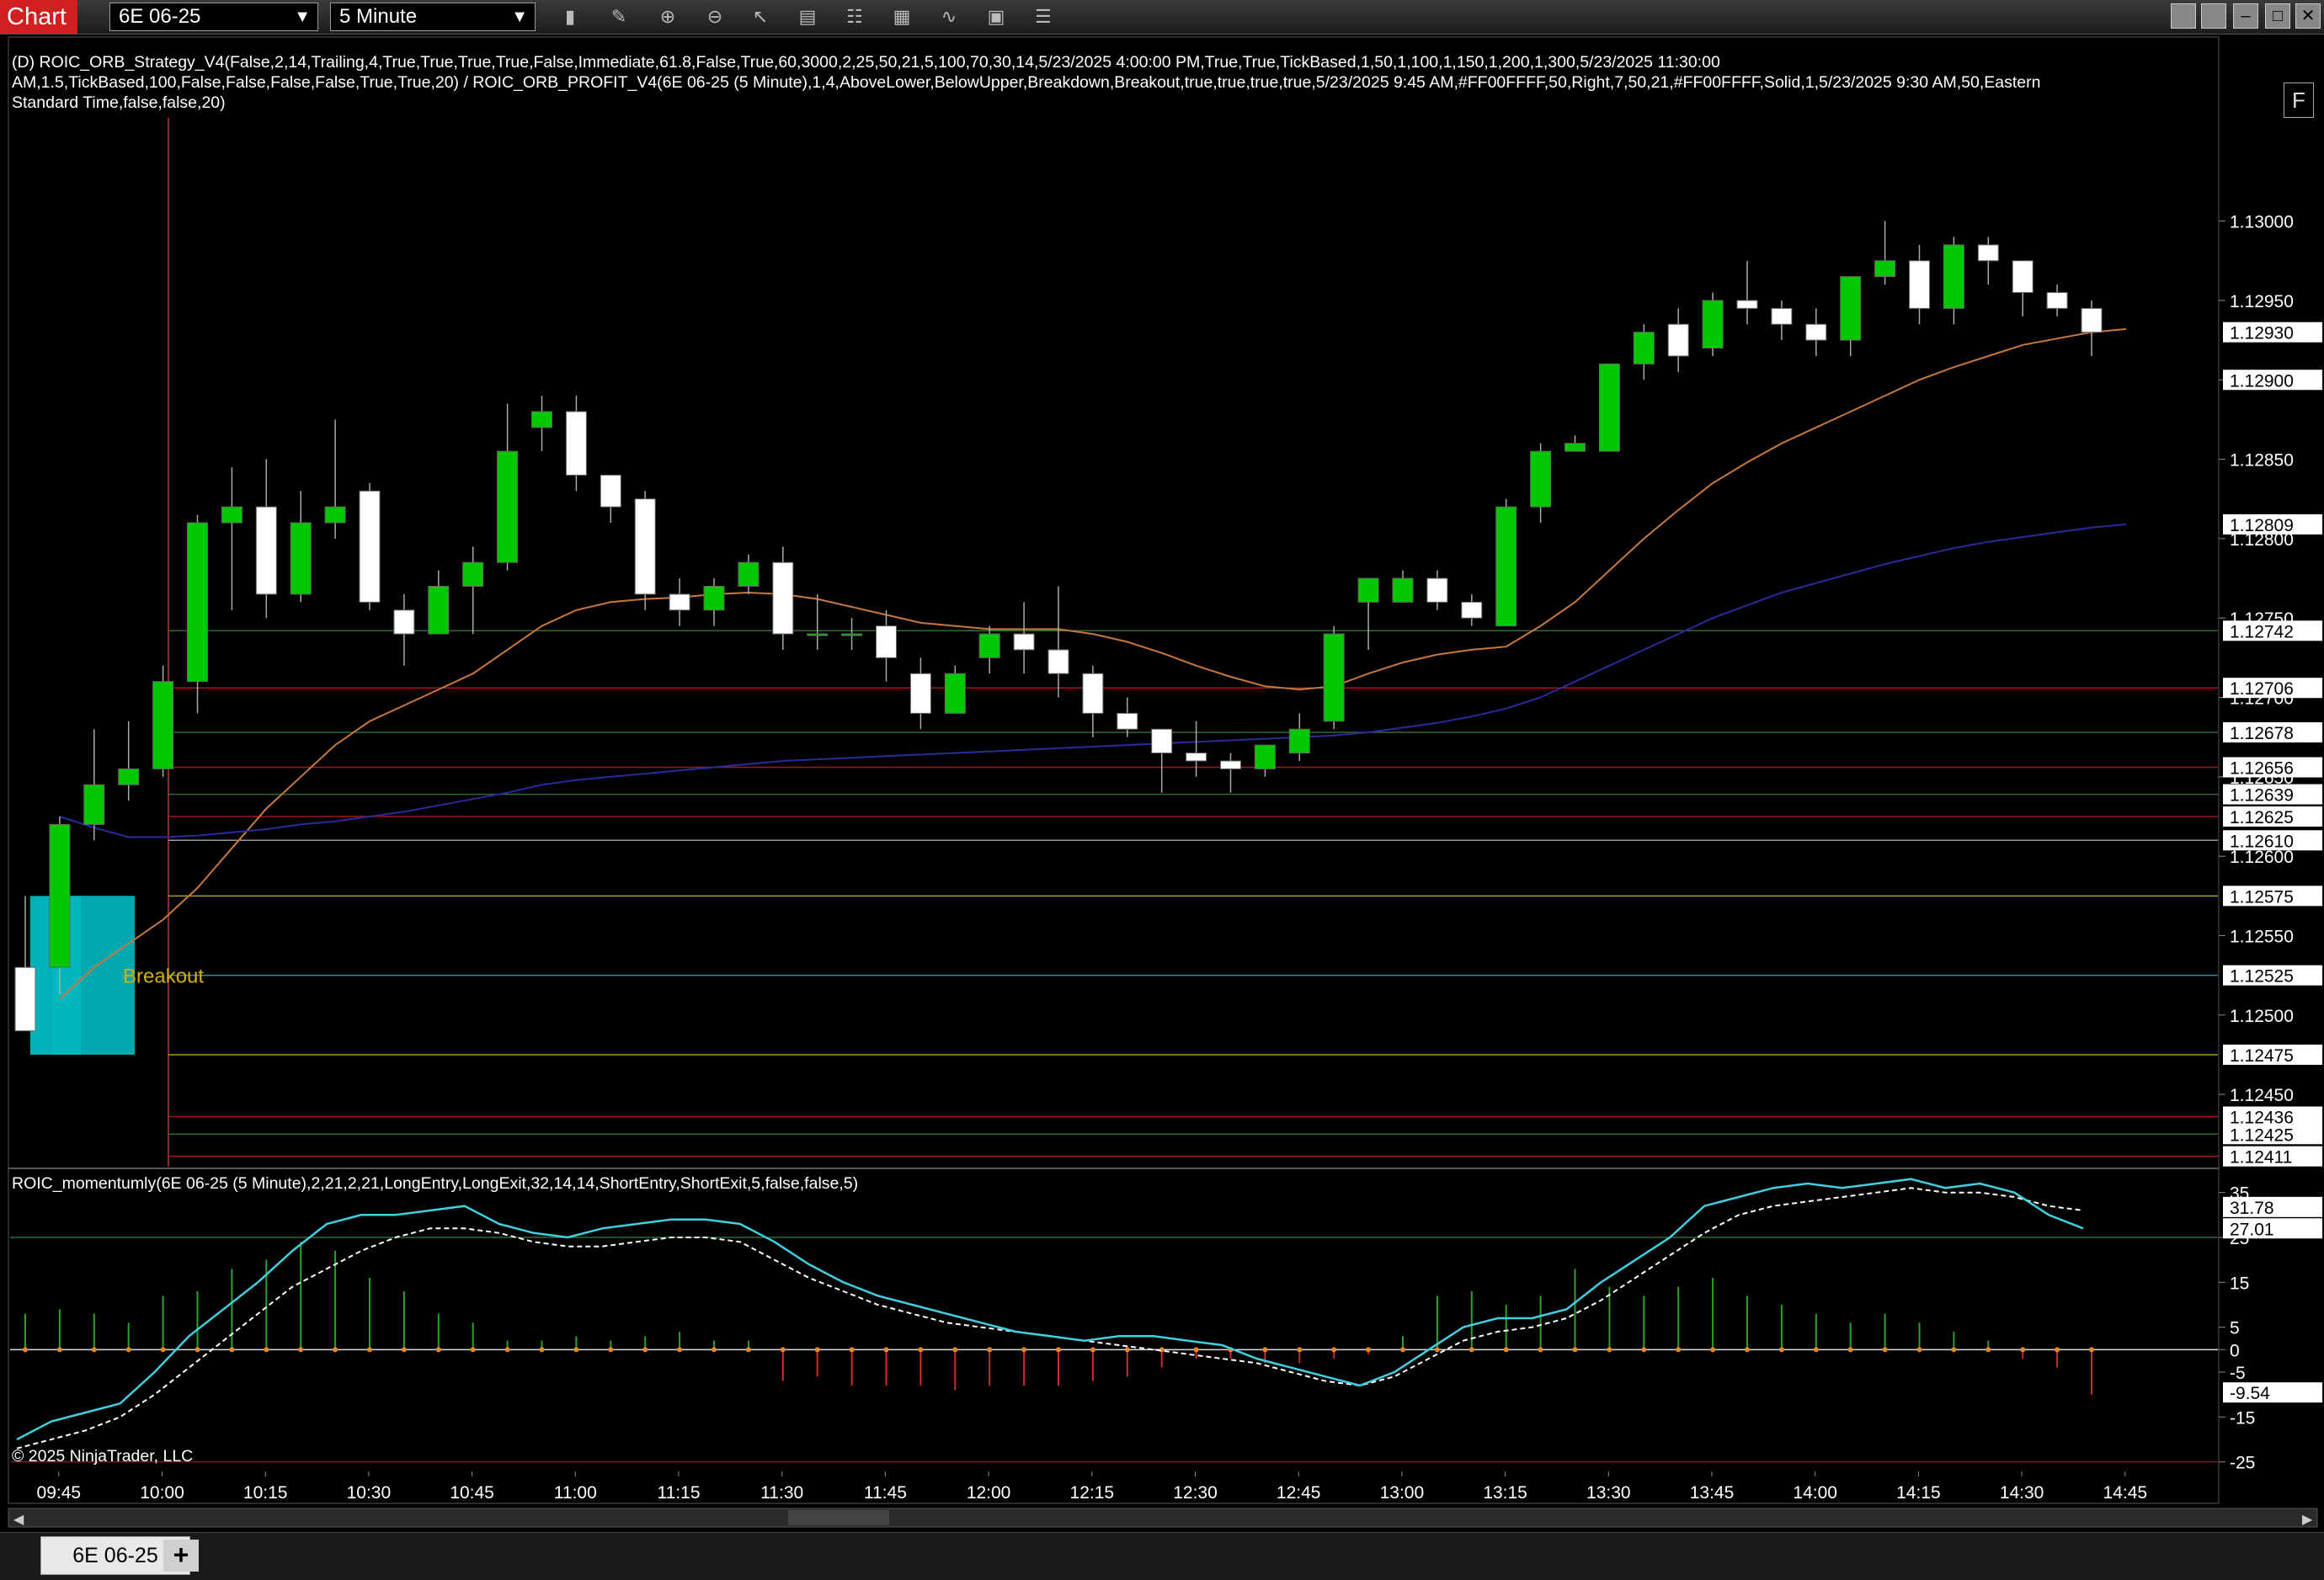  Describe the element at coordinates (2262, 841) in the screenshot. I see `price-marker-label: 1.12610` at that location.